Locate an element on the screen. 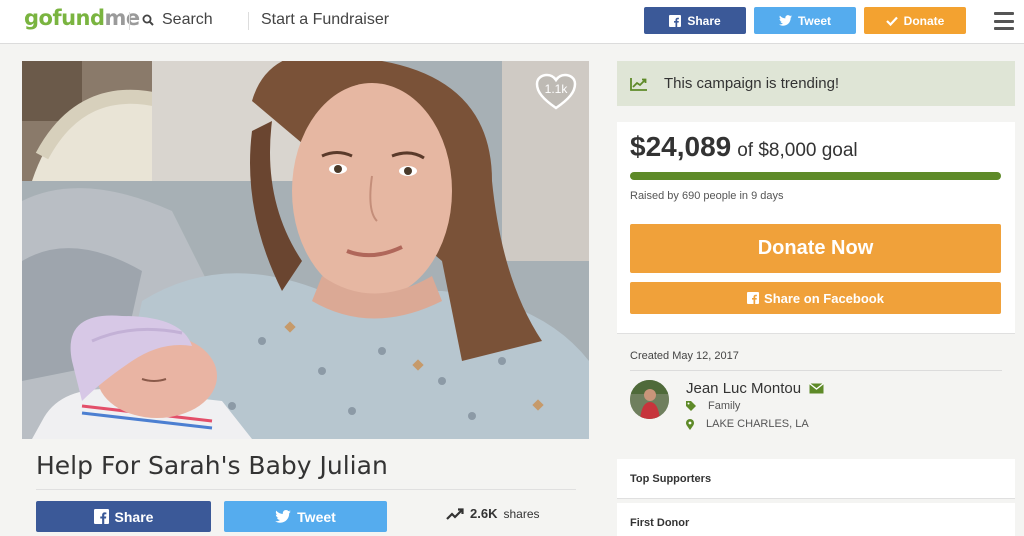 This screenshot has width=1024, height=536. heart-count: 1.1k is located at coordinates (556, 89).